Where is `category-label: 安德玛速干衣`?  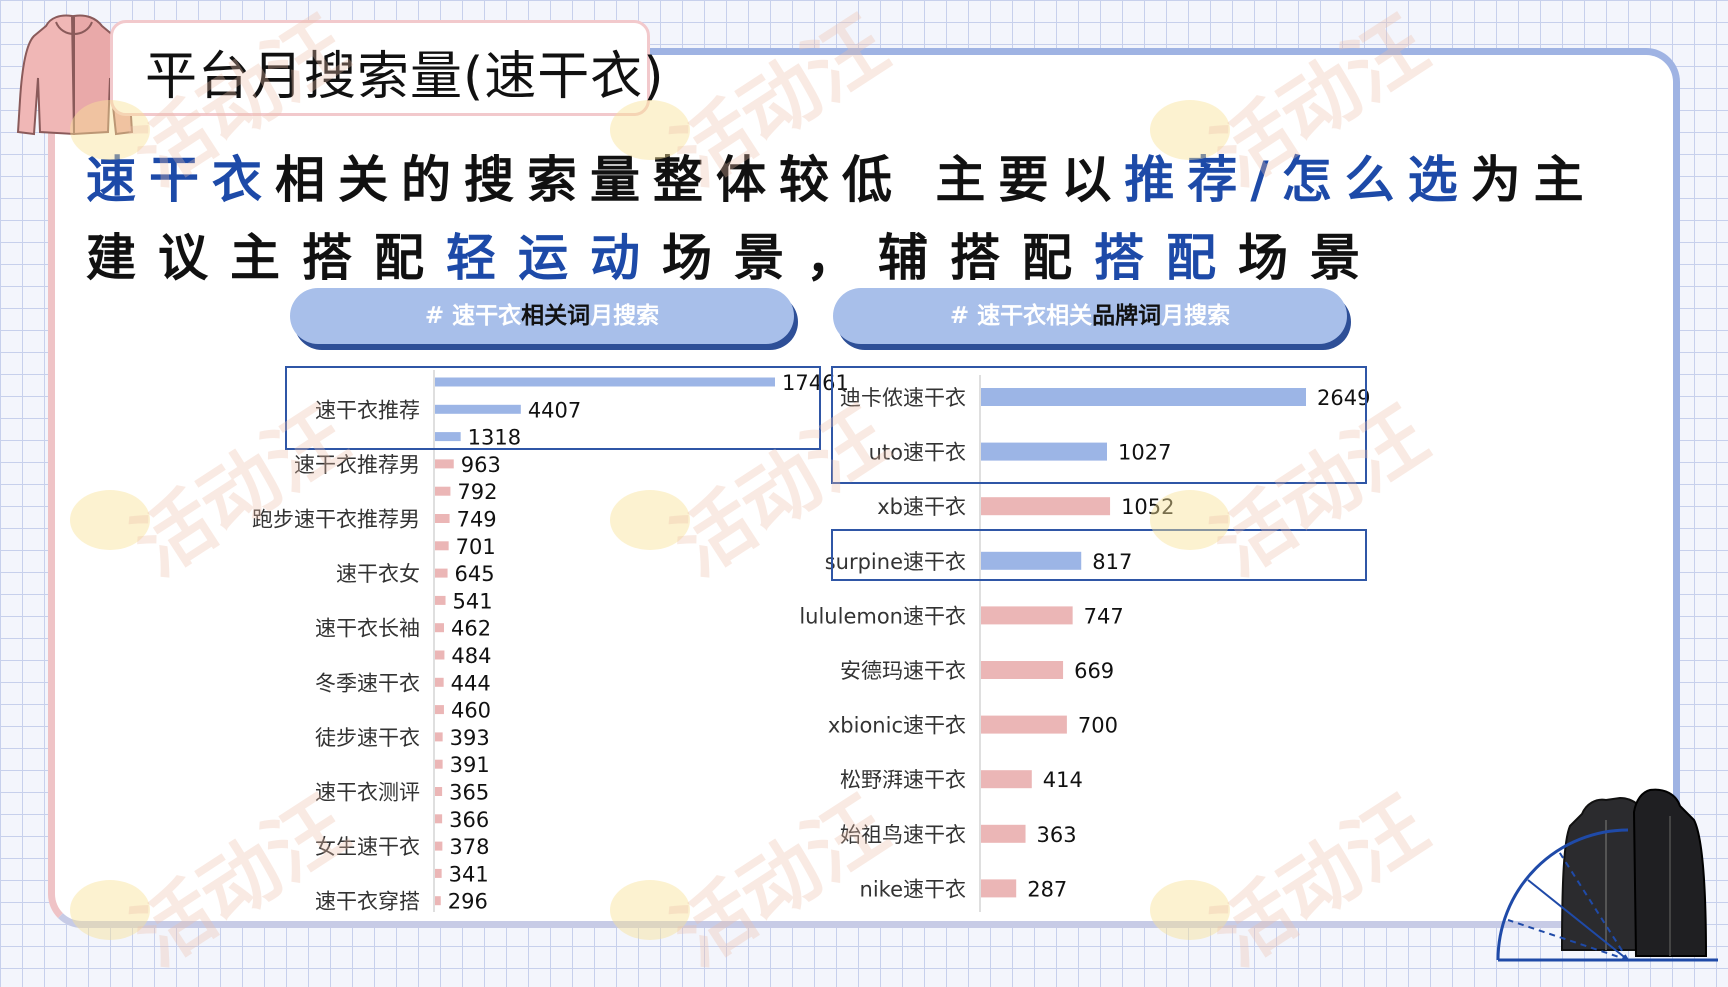 category-label: 安德玛速干衣 is located at coordinates (903, 671).